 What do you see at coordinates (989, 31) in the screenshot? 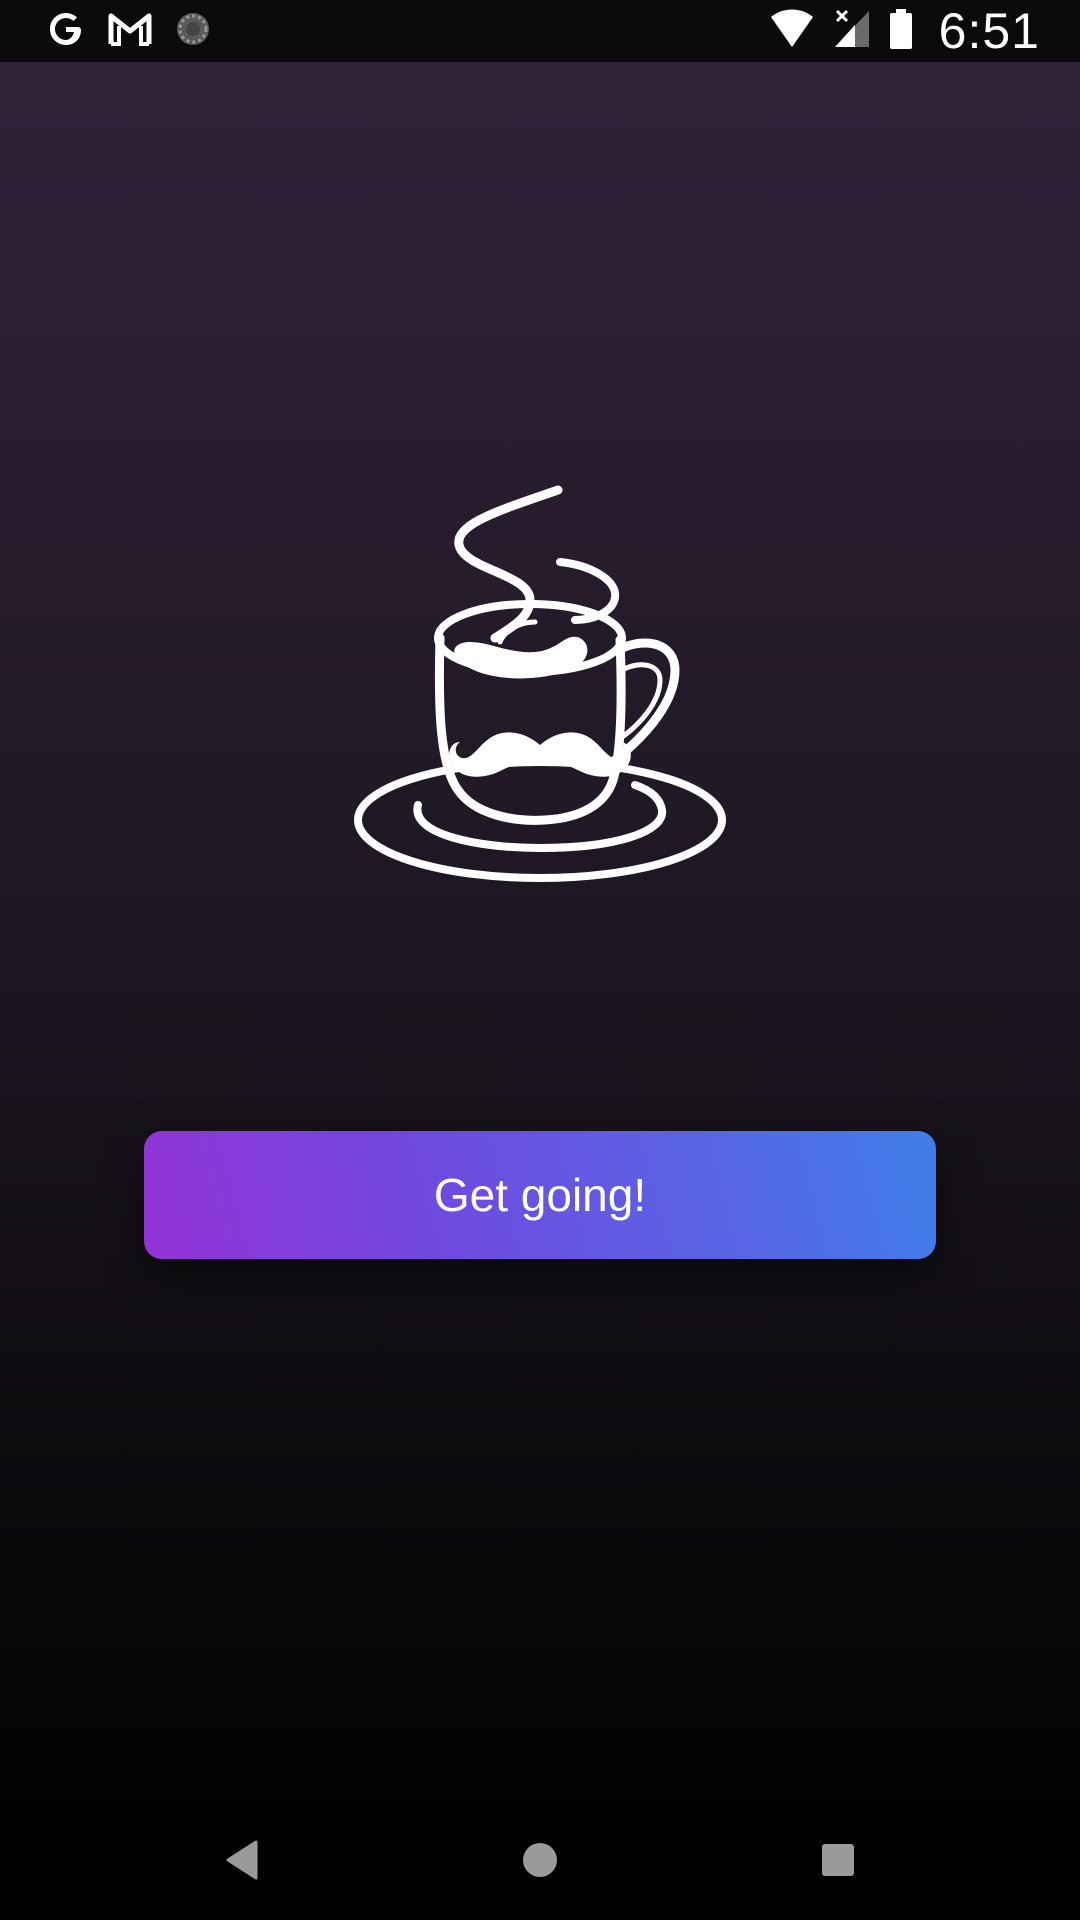
I see `status-clock: 6:51` at bounding box center [989, 31].